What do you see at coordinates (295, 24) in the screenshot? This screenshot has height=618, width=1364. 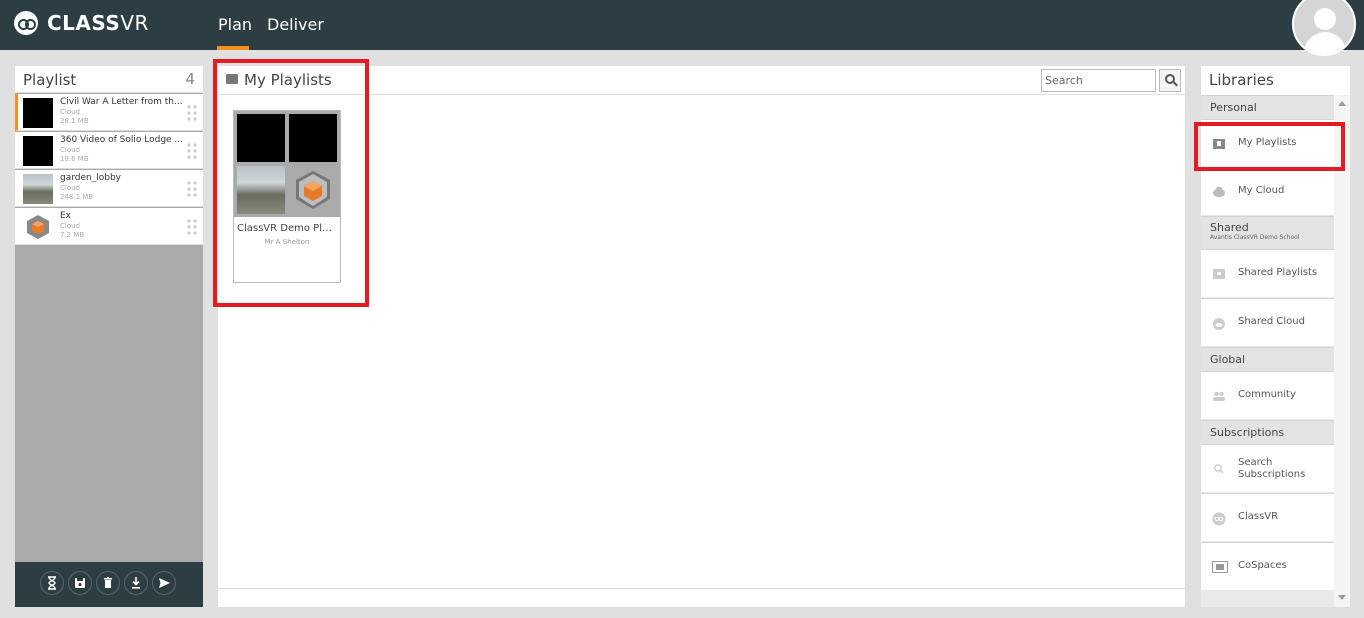 I see `tab-deliver: Deliver` at bounding box center [295, 24].